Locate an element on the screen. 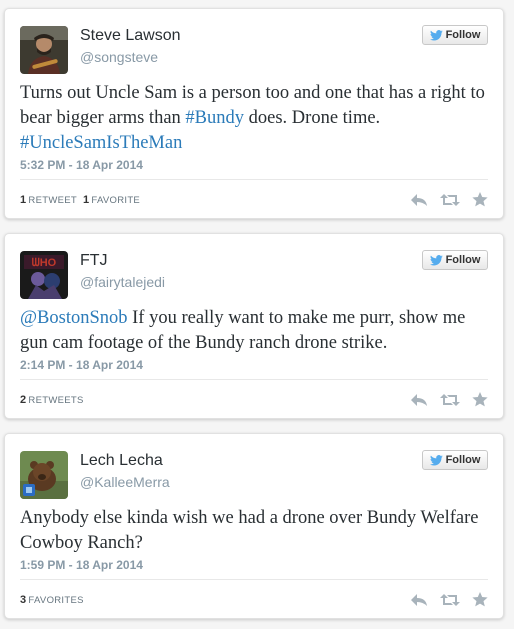  timestamp: 2:14 PM - 18 Apr 2014 is located at coordinates (81, 365).